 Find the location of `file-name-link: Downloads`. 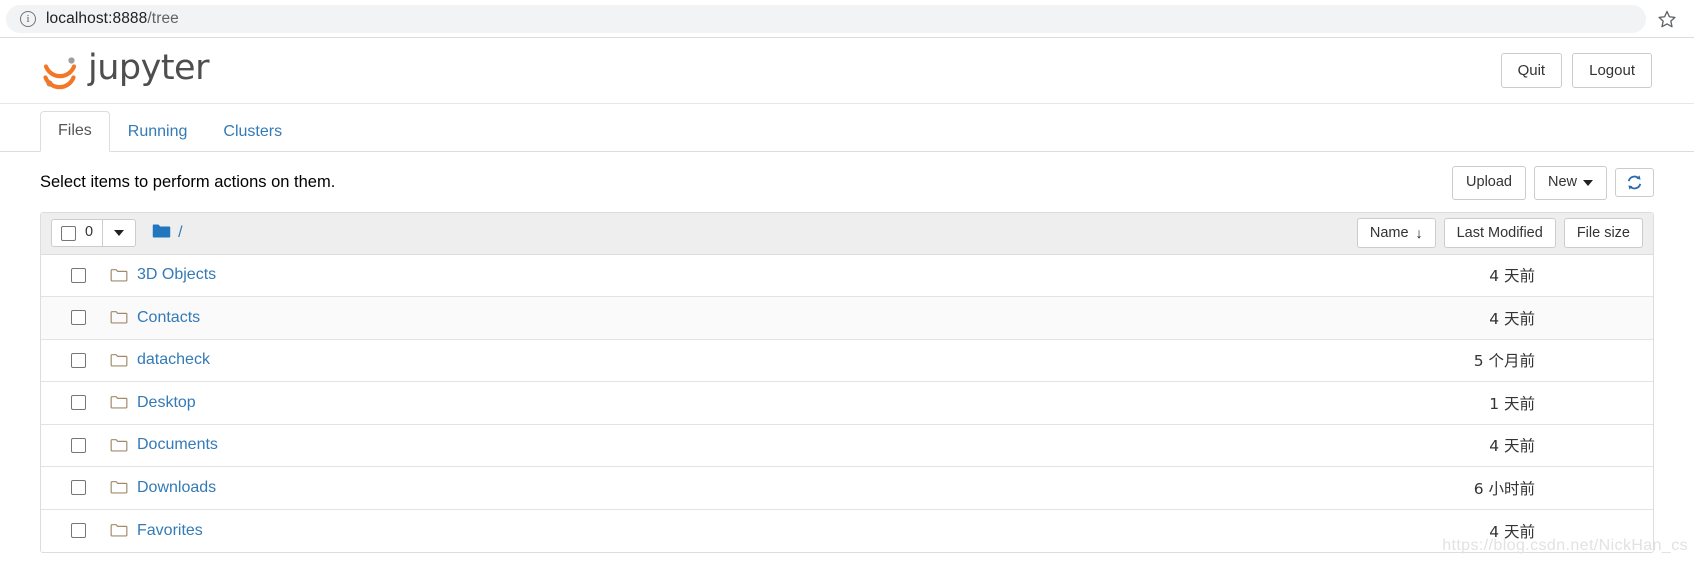

file-name-link: Downloads is located at coordinates (176, 488).